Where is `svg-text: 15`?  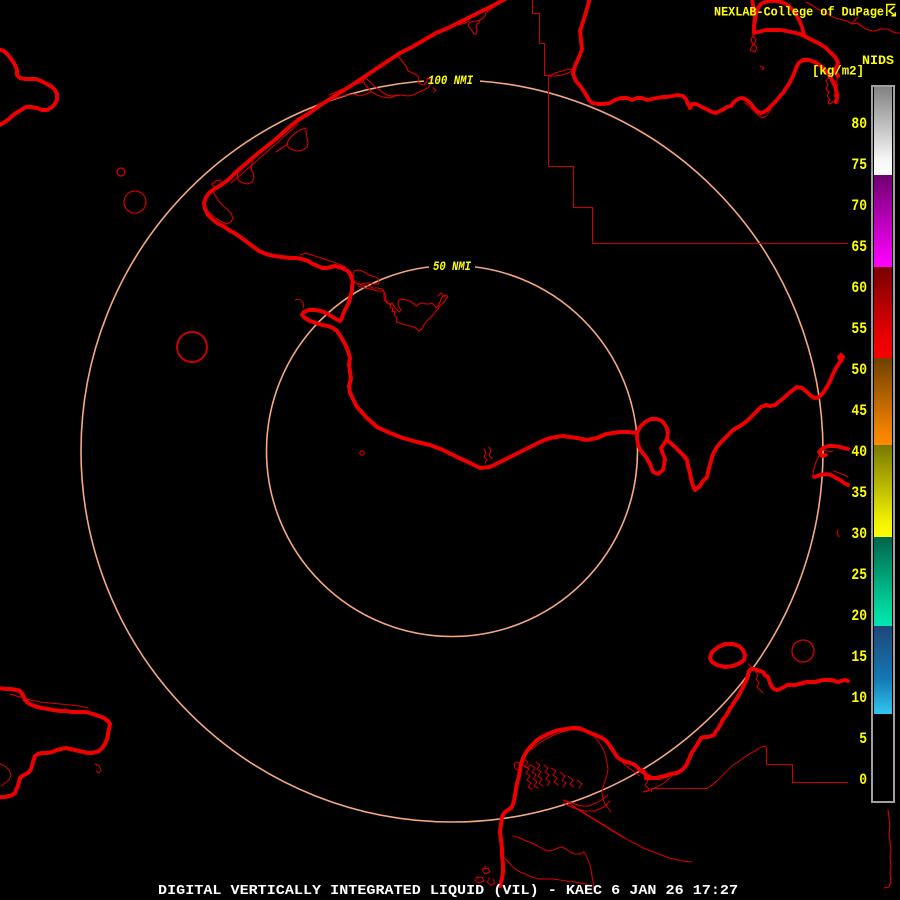 svg-text: 15 is located at coordinates (859, 657).